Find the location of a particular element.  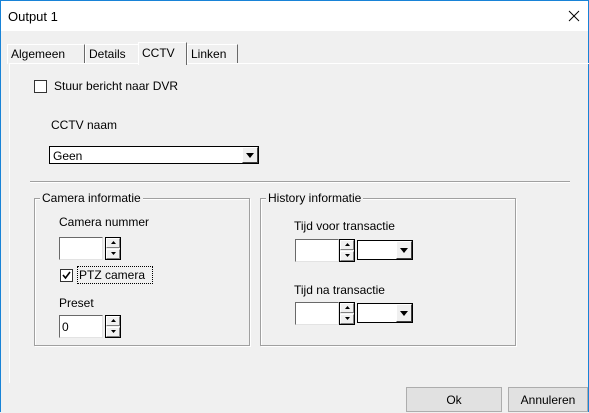

tab-cctv: CCTV is located at coordinates (162, 53).